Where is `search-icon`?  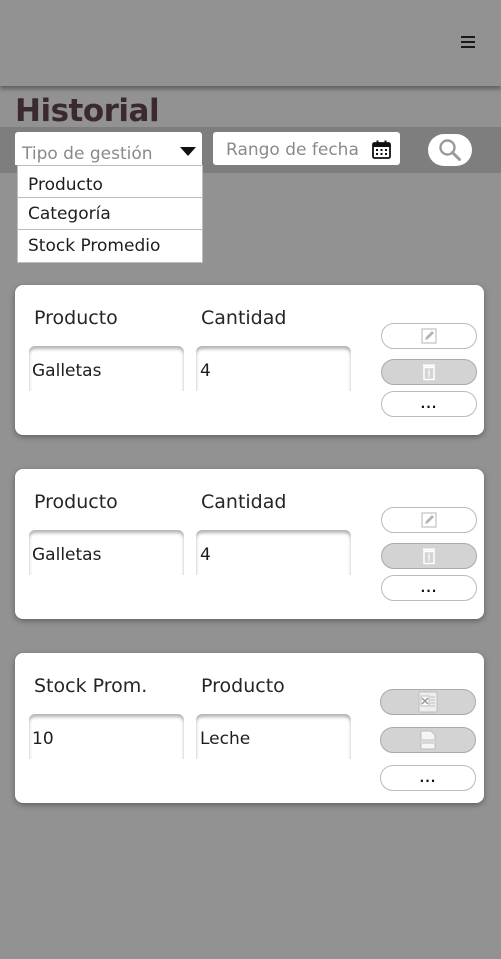
search-icon is located at coordinates (450, 150).